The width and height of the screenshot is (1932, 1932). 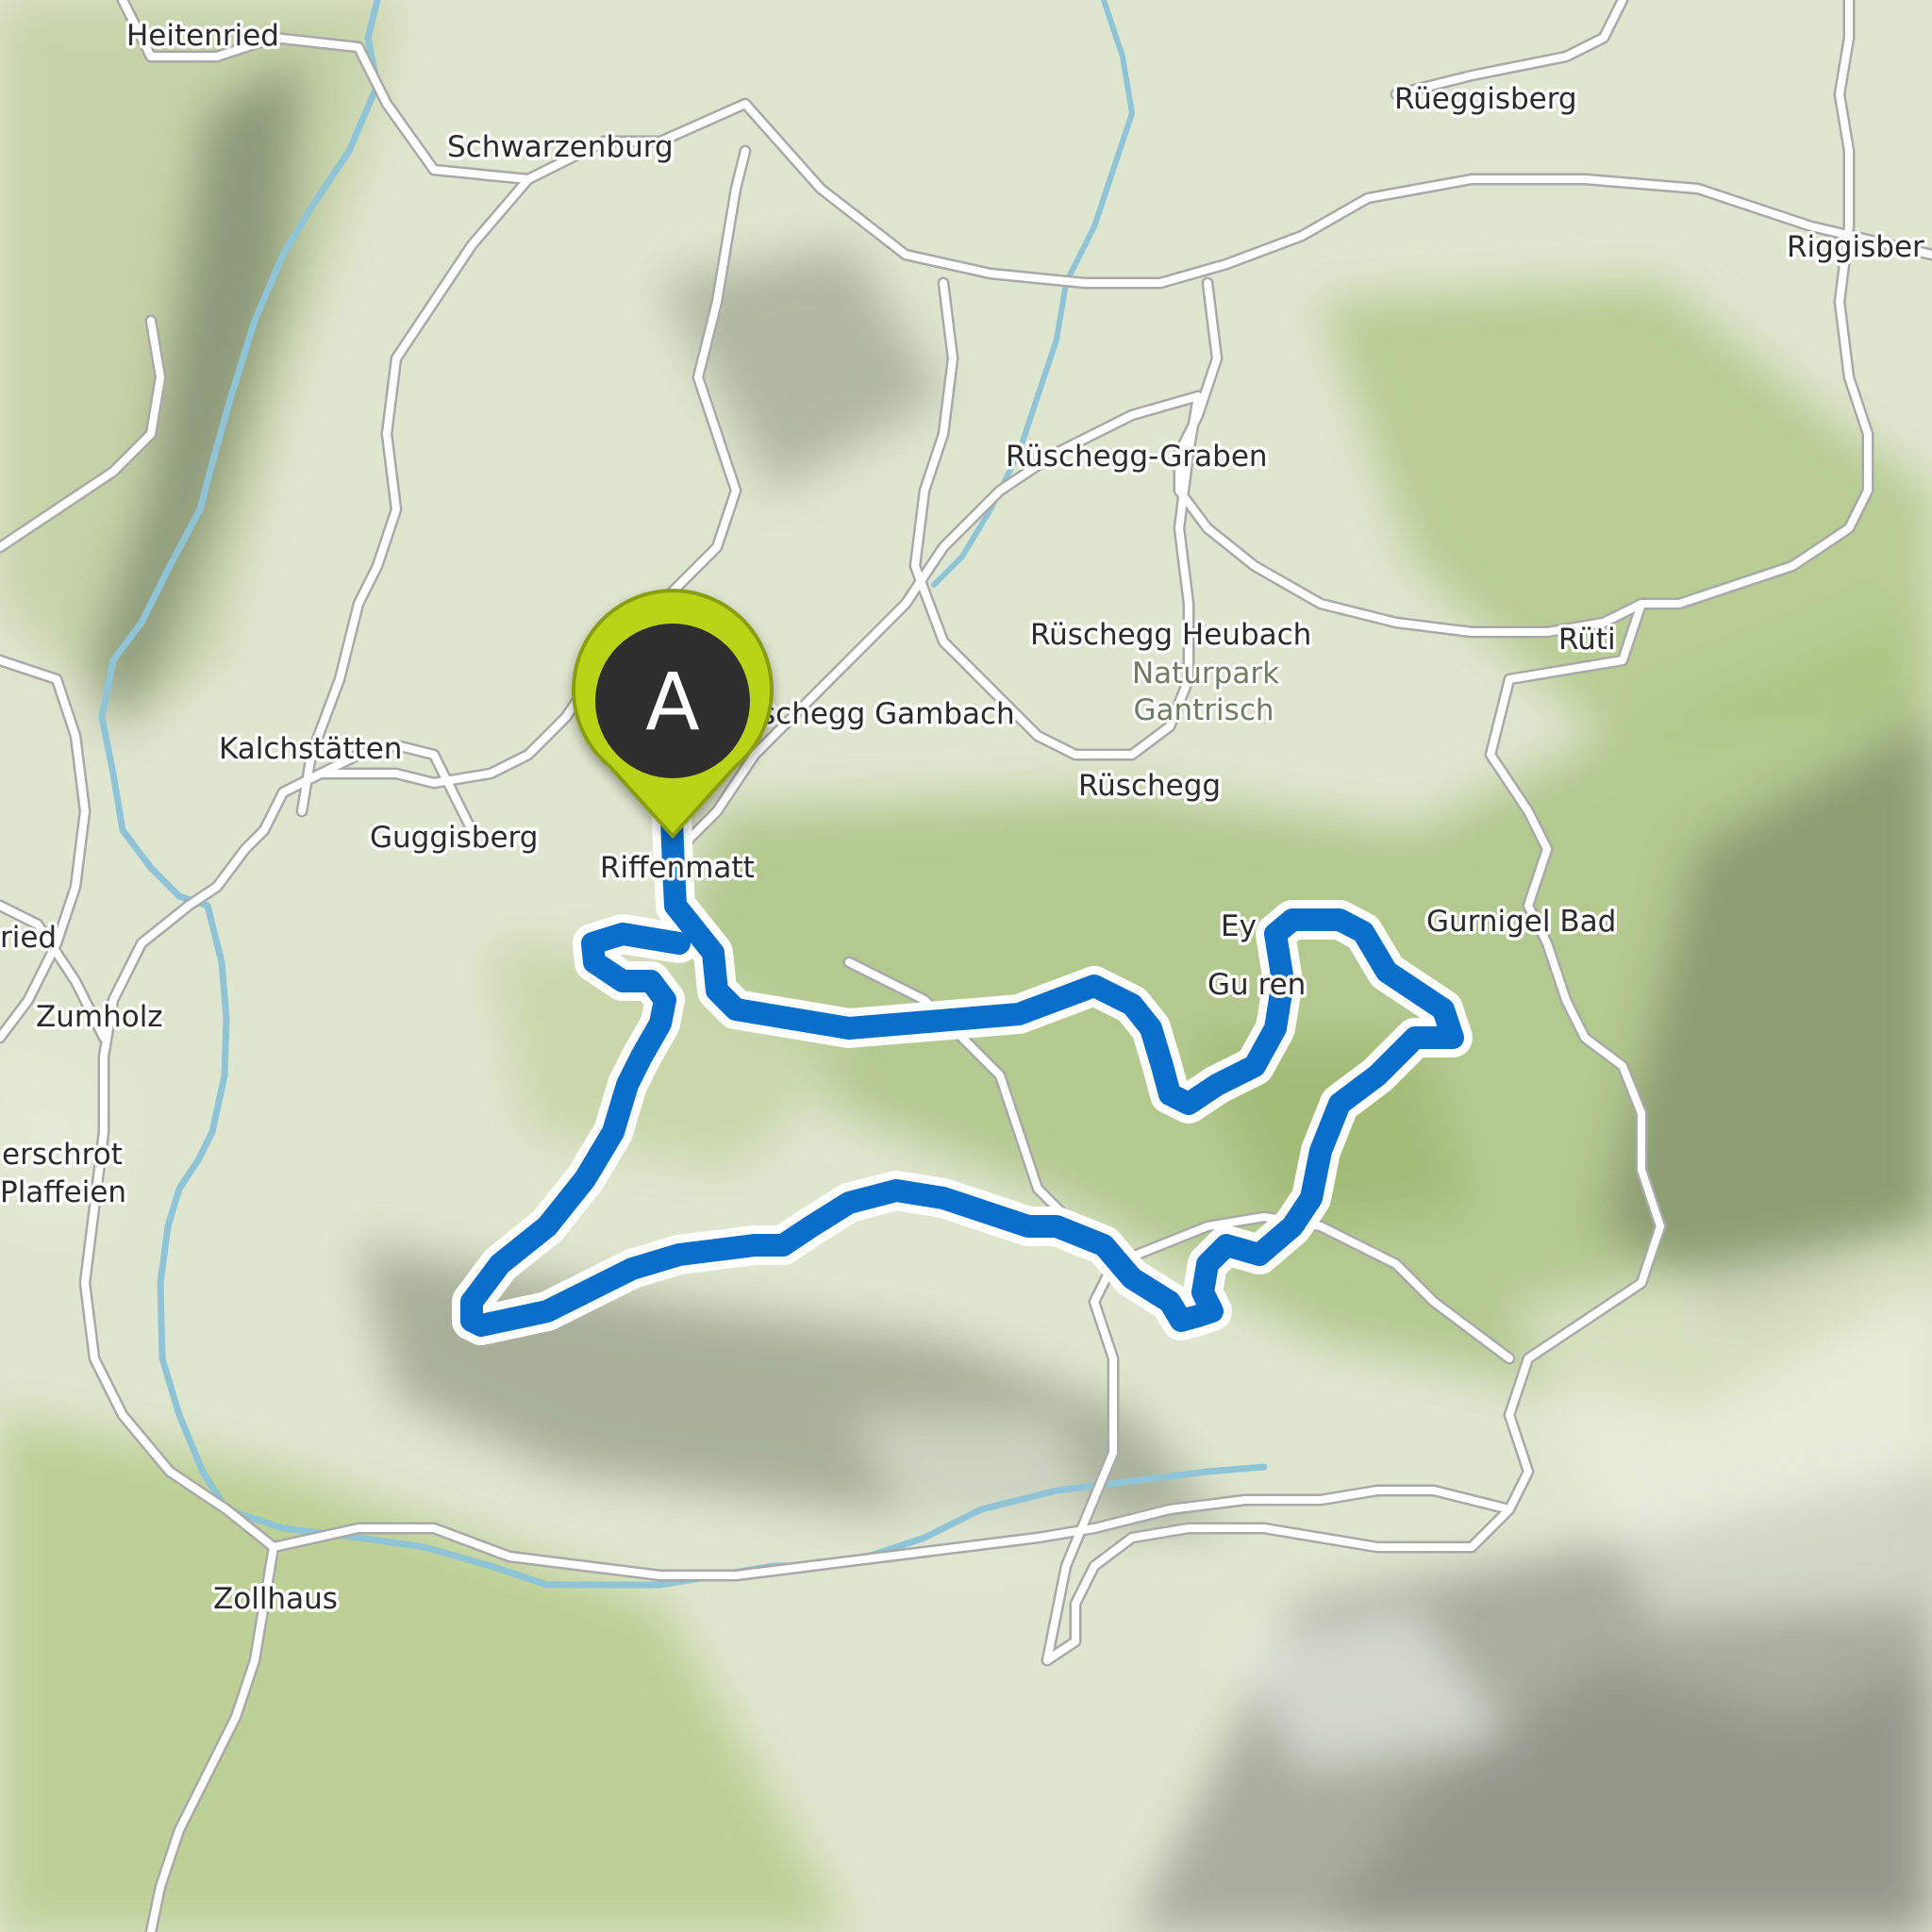 What do you see at coordinates (1239, 927) in the screenshot?
I see `label-eywald: Ey` at bounding box center [1239, 927].